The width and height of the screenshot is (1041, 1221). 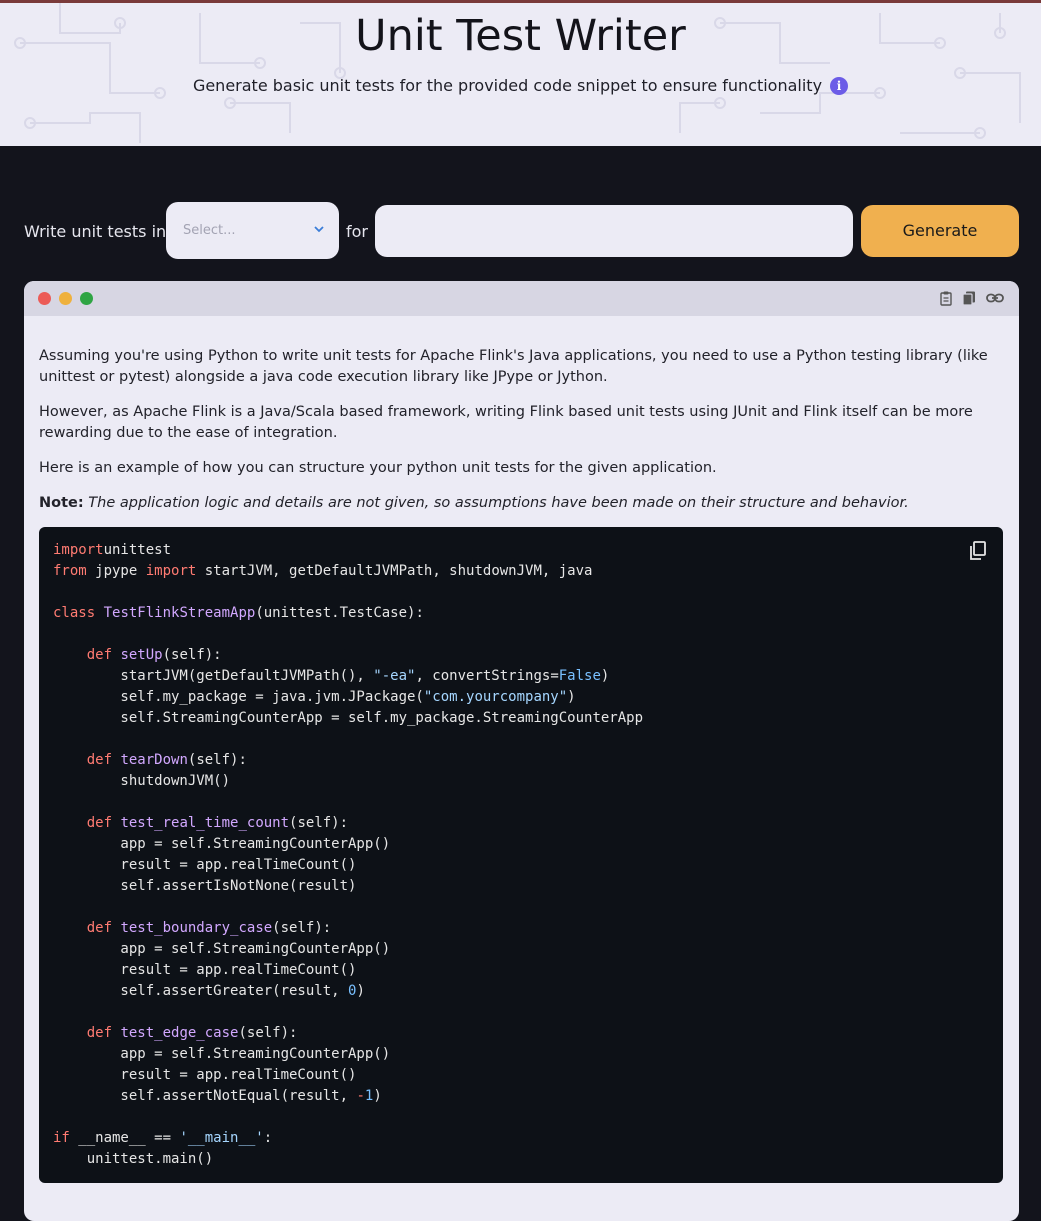 I want to click on note-label: Note:, so click(x=61, y=503).